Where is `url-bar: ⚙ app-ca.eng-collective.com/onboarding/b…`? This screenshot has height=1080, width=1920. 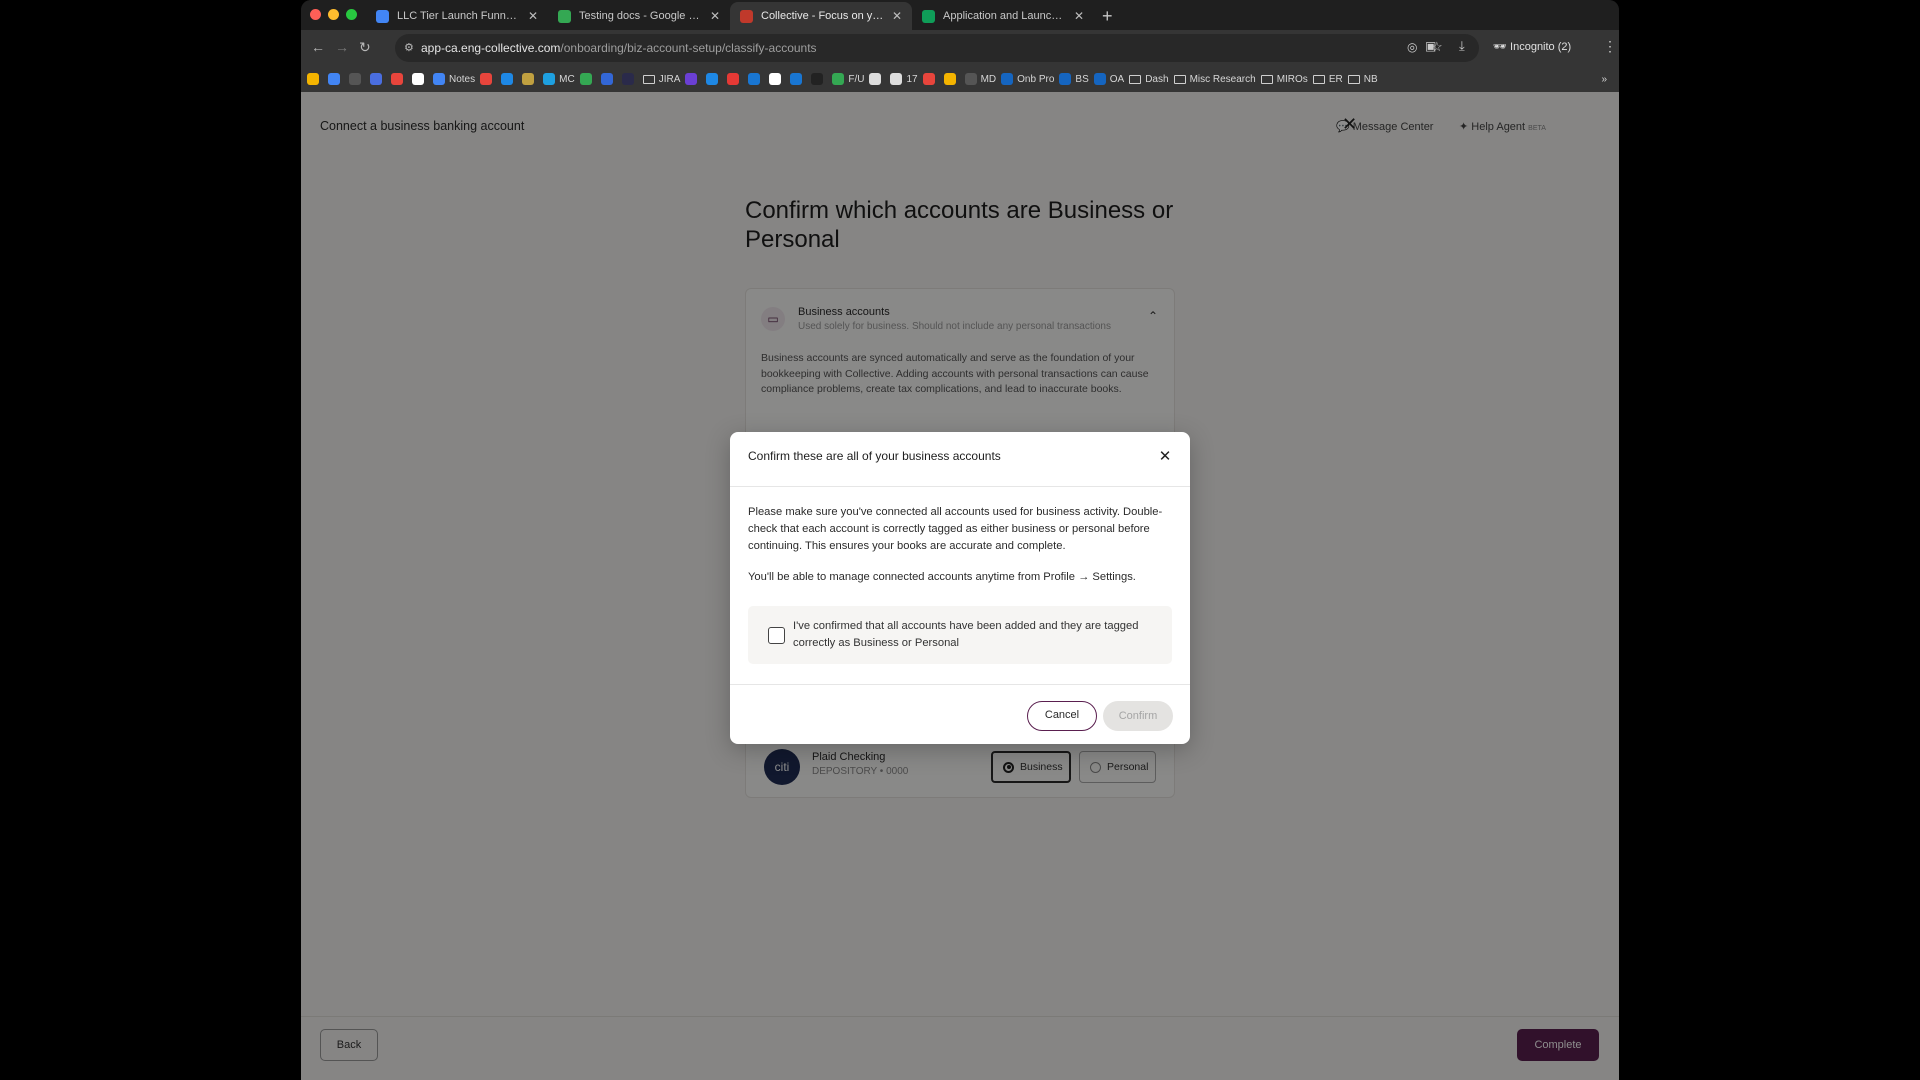 url-bar: ⚙ app-ca.eng-collective.com/onboarding/b… is located at coordinates (937, 48).